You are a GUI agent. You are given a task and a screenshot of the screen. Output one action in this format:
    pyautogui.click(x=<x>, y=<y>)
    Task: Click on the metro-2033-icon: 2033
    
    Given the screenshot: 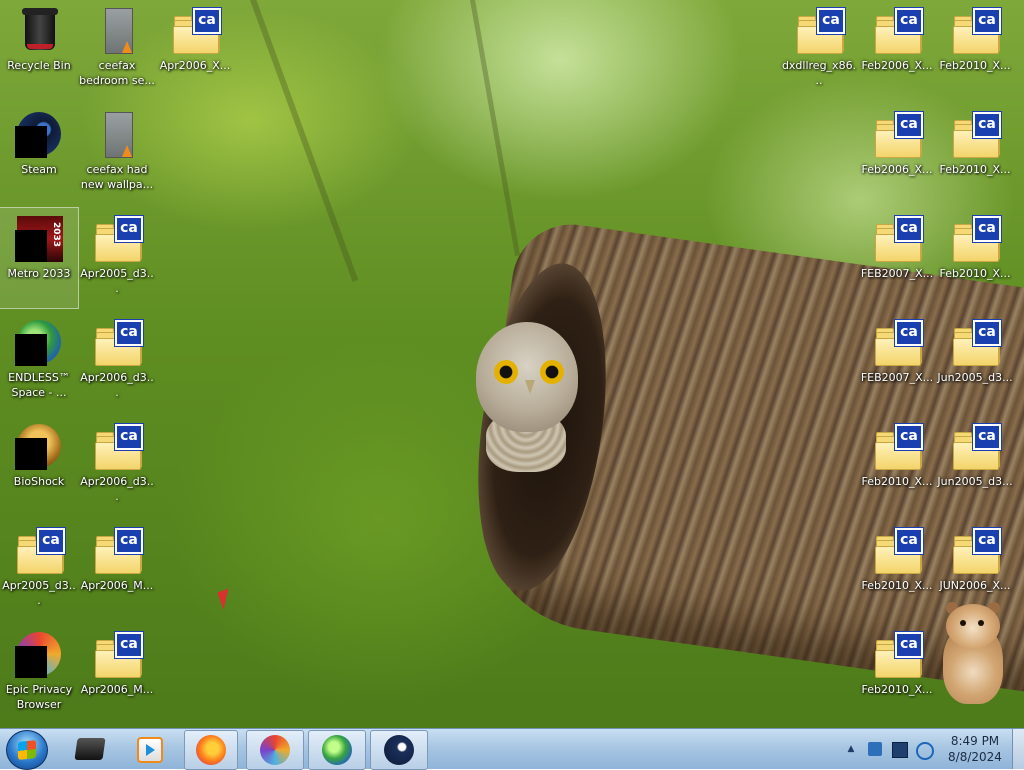 What is the action you would take?
    pyautogui.click(x=39, y=238)
    